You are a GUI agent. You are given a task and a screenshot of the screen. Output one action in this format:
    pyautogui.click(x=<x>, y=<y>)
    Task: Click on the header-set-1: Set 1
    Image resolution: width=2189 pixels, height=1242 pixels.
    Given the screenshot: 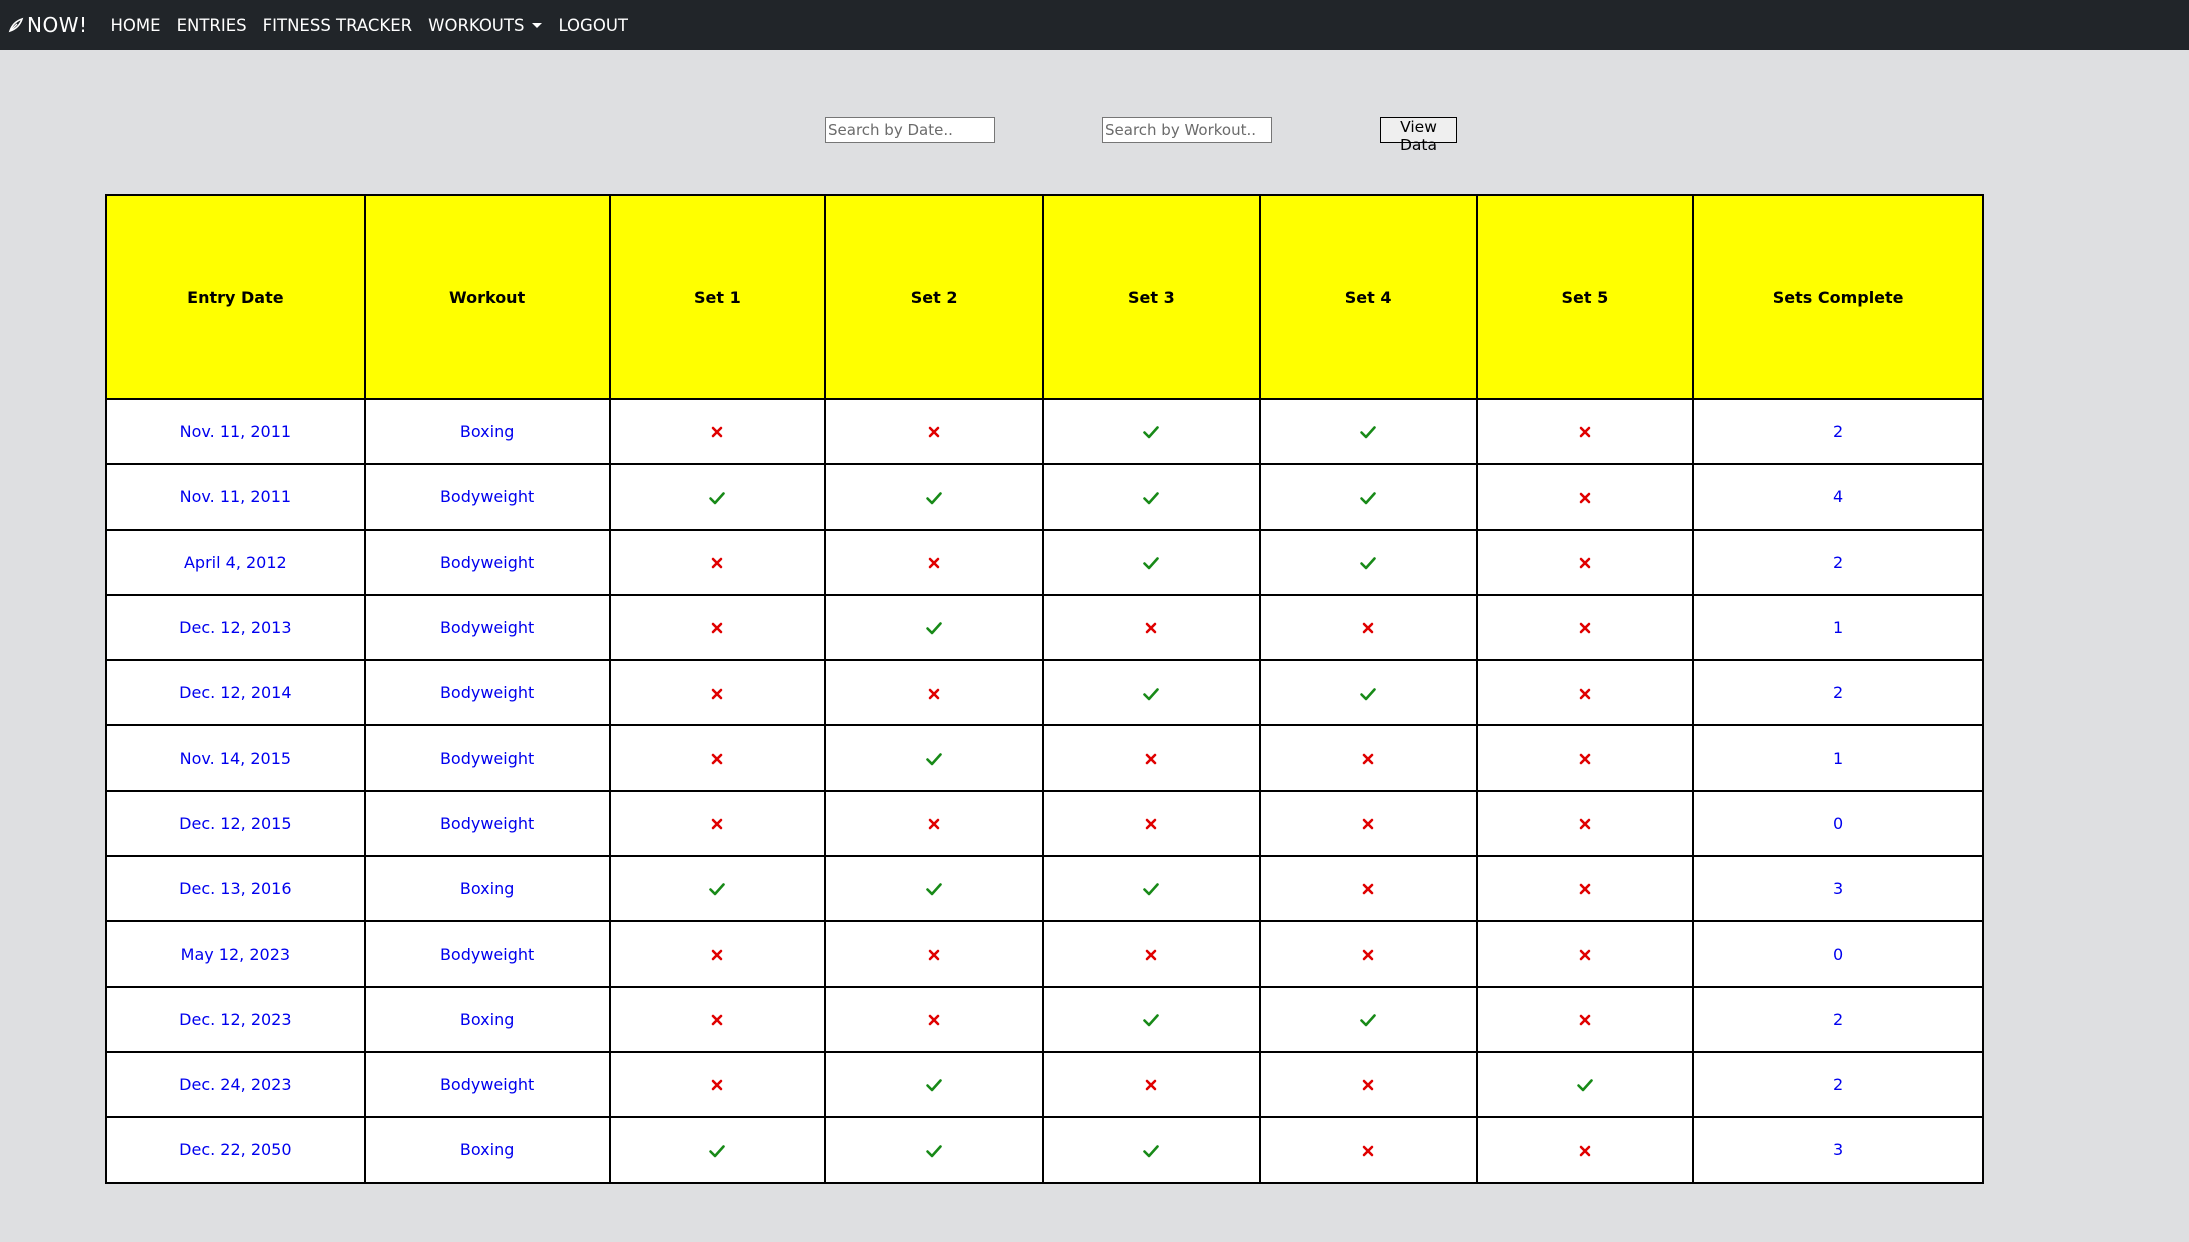 What is the action you would take?
    pyautogui.click(x=717, y=297)
    